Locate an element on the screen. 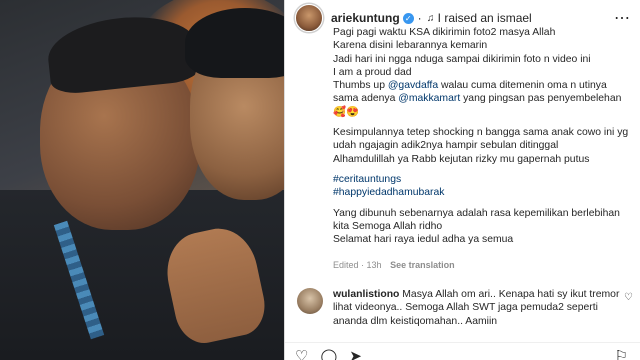 This screenshot has height=360, width=640. more-options-icon: ⋯ is located at coordinates (622, 18).